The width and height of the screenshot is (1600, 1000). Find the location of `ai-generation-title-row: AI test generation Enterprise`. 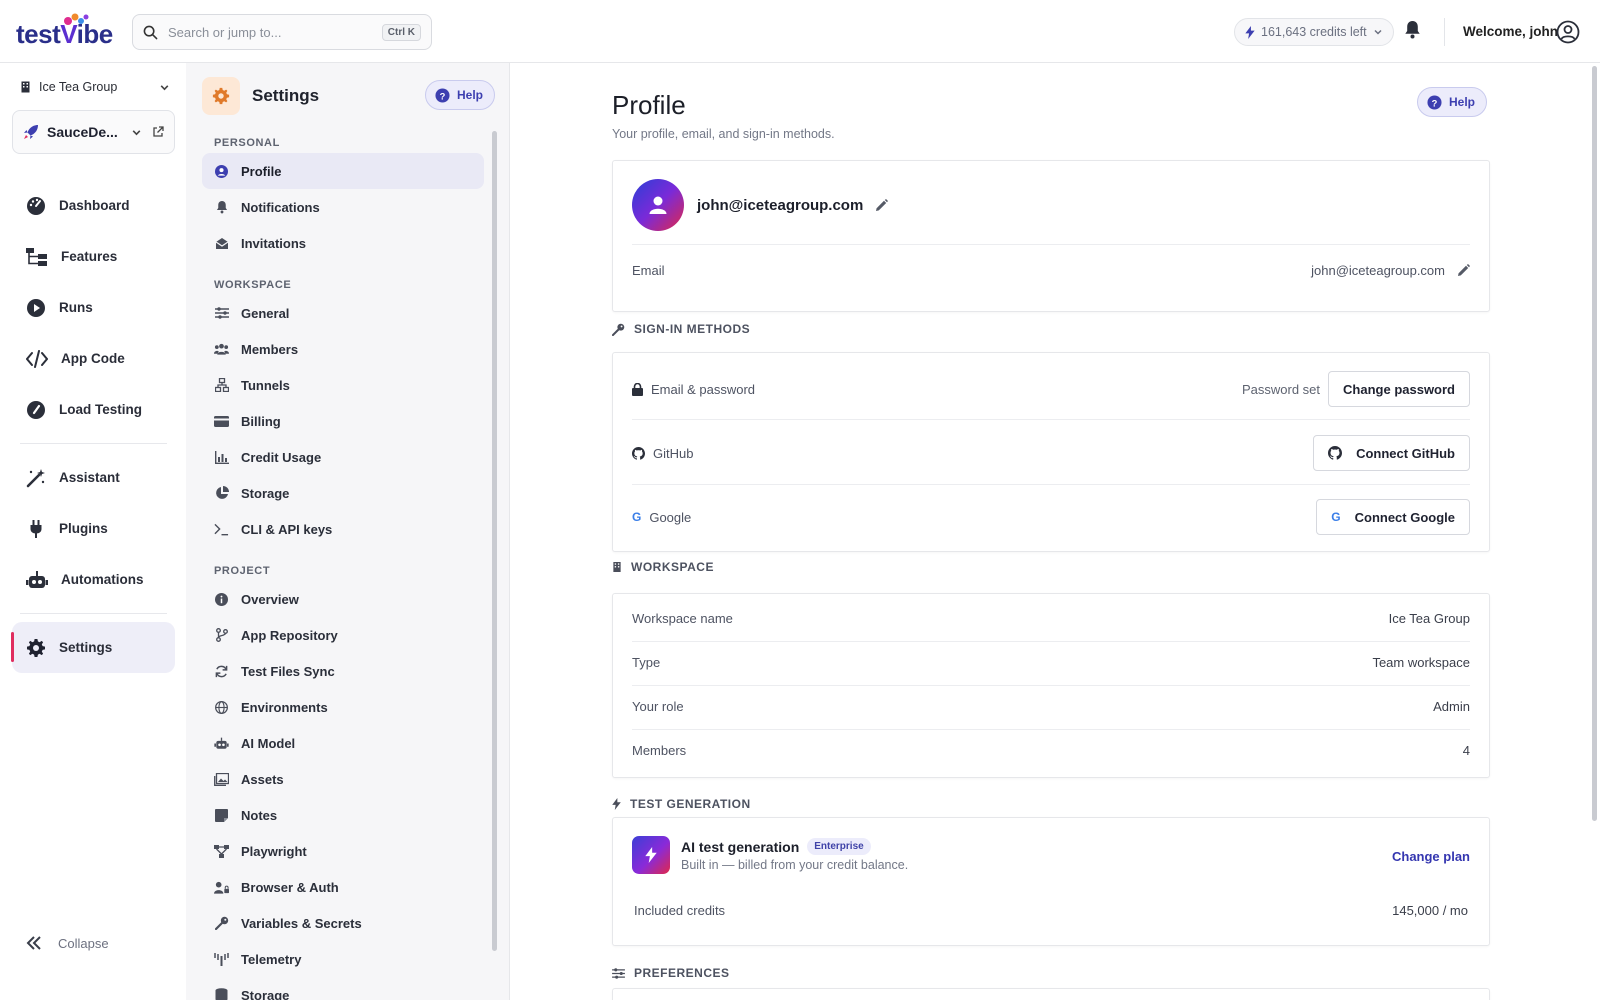

ai-generation-title-row: AI test generation Enterprise is located at coordinates (776, 846).